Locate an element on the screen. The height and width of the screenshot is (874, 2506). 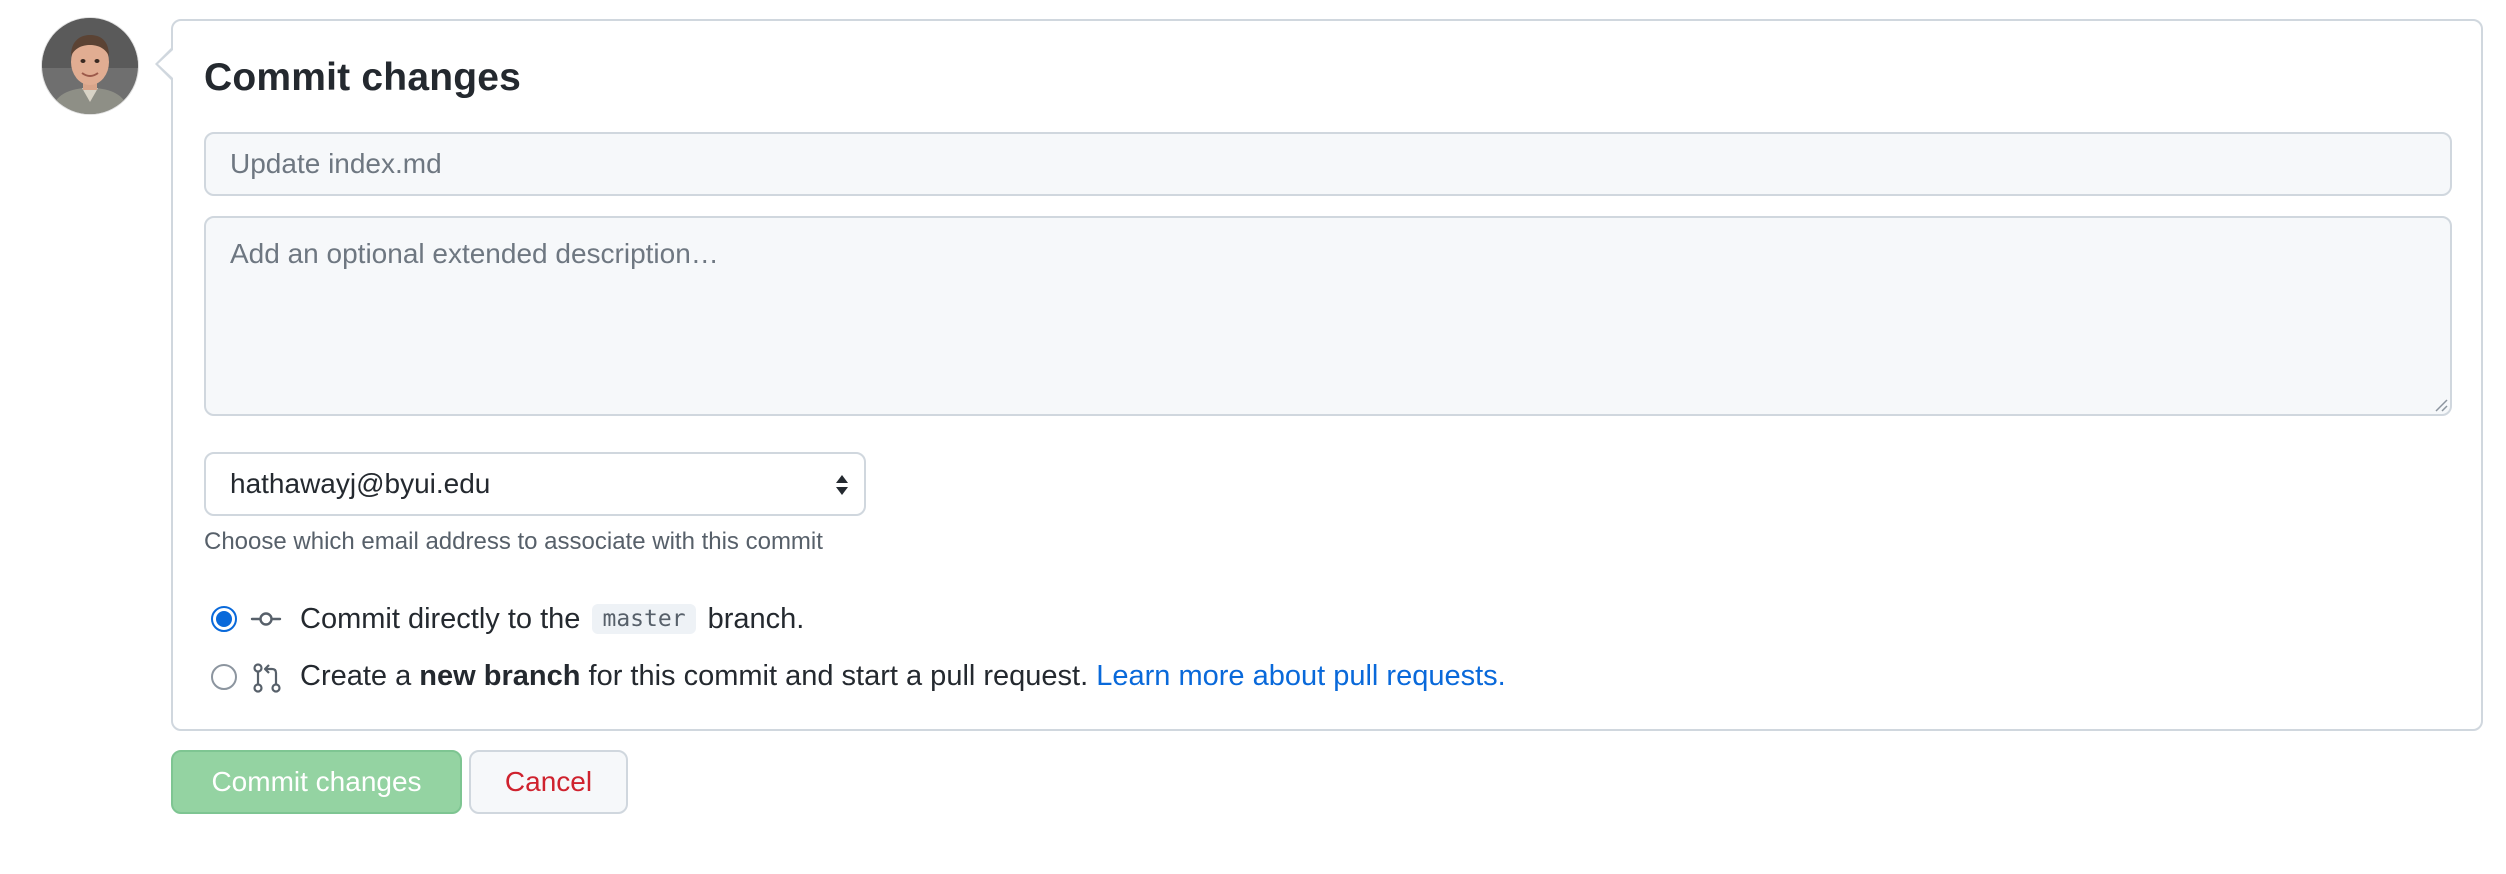
commit-direct-text-after: branch. is located at coordinates (756, 619).